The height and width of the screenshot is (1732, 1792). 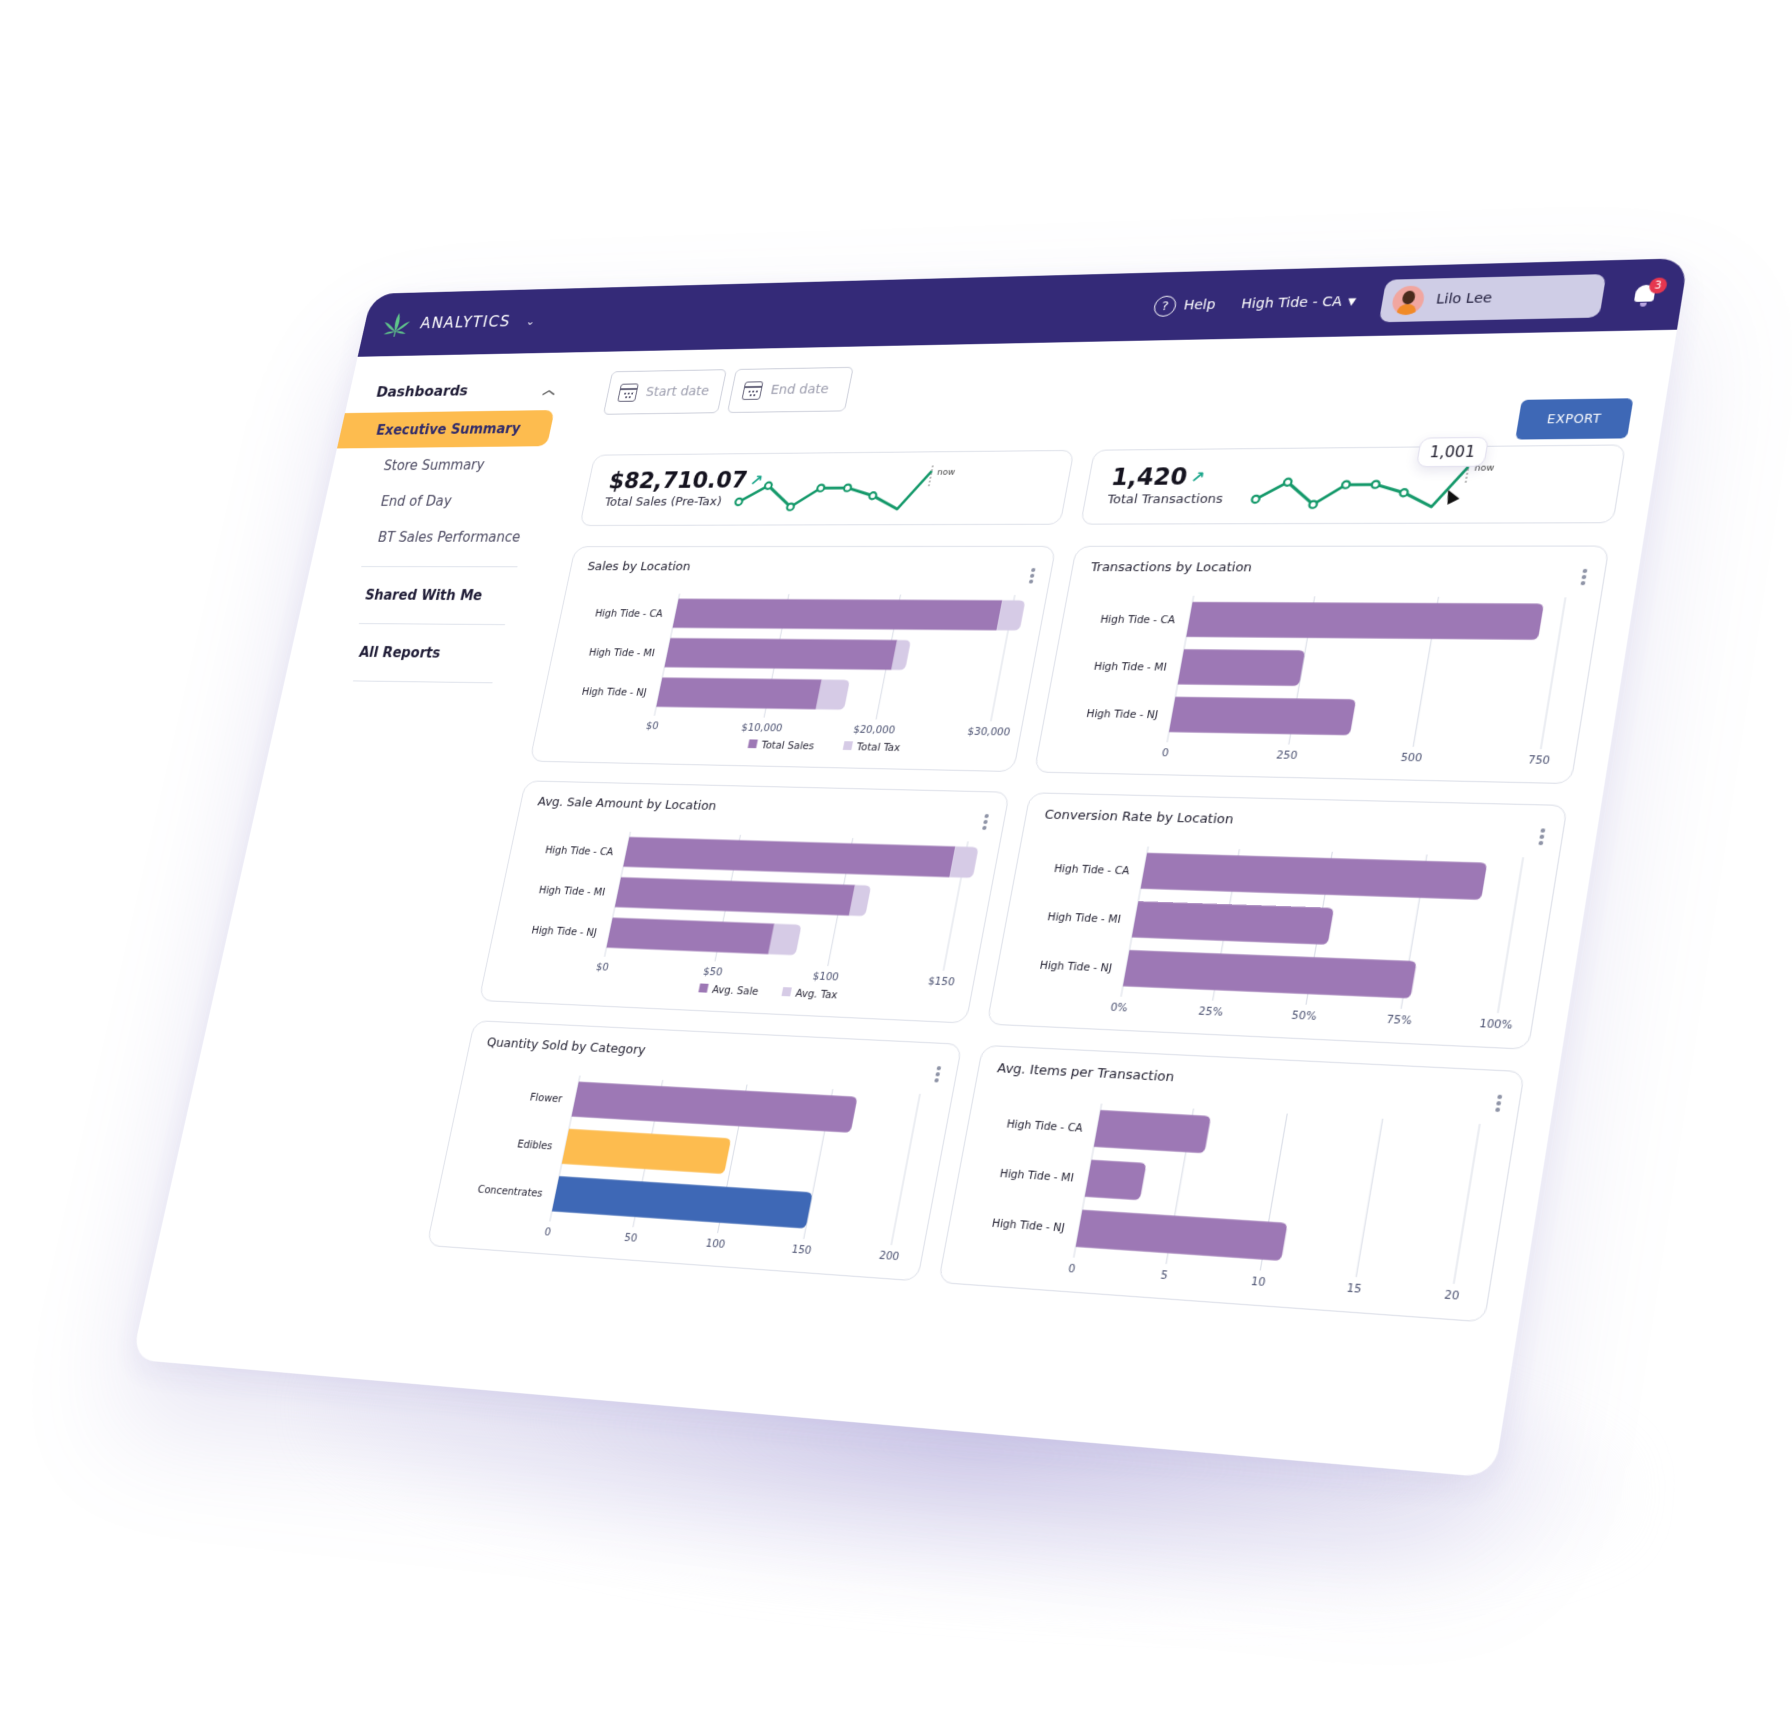 I want to click on x-tick-label: 75%, so click(x=1399, y=1020).